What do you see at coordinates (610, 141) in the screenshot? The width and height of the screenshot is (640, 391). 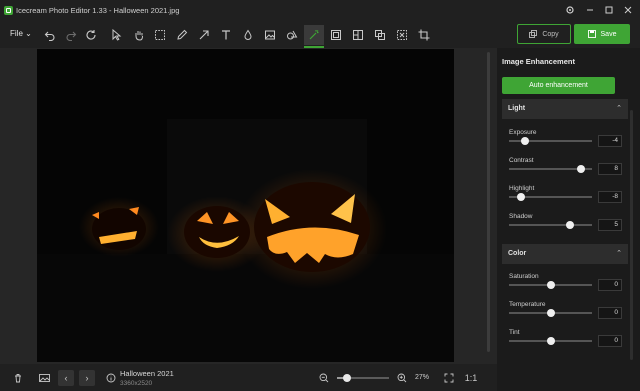 I see `slider-value-input: -4` at bounding box center [610, 141].